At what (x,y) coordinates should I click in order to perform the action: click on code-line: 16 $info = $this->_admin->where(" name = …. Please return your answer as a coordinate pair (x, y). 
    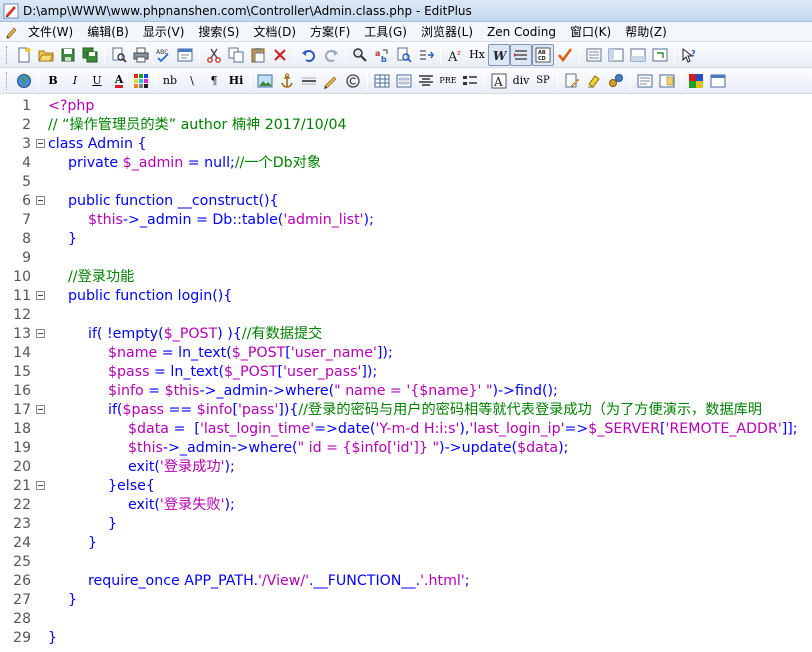
    Looking at the image, I should click on (406, 391).